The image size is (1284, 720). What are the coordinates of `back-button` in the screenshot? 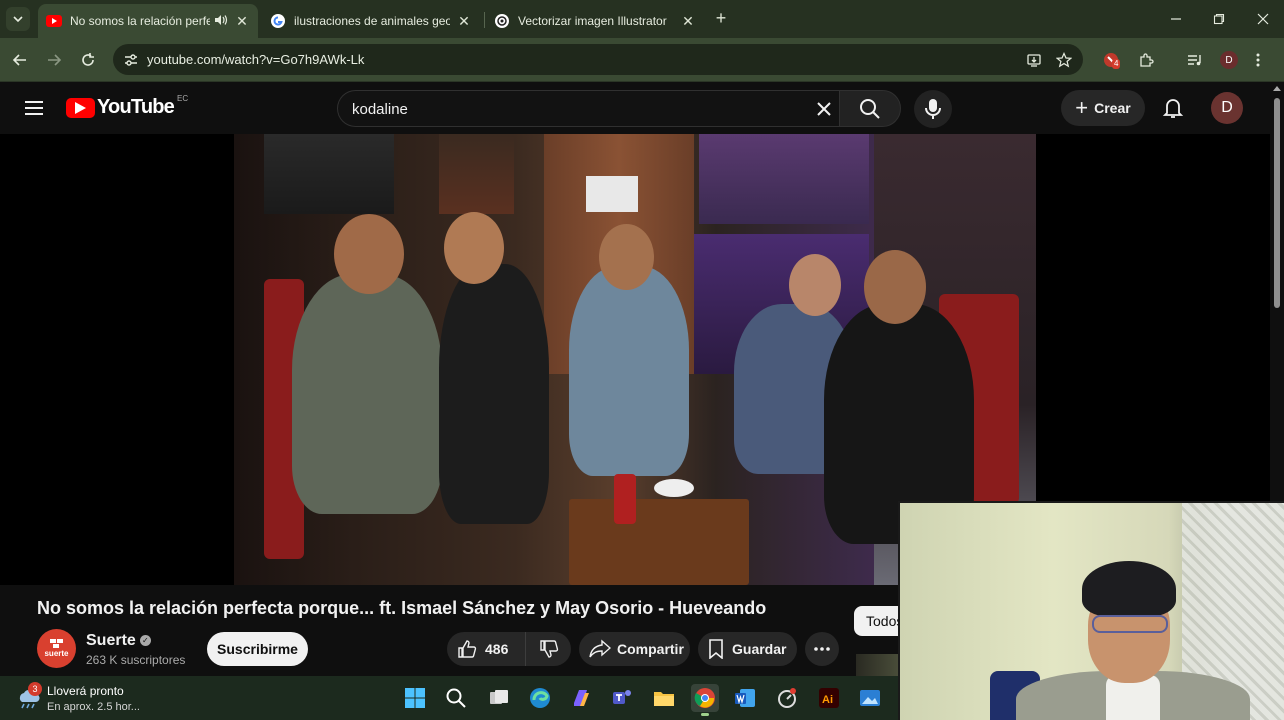 It's located at (20, 60).